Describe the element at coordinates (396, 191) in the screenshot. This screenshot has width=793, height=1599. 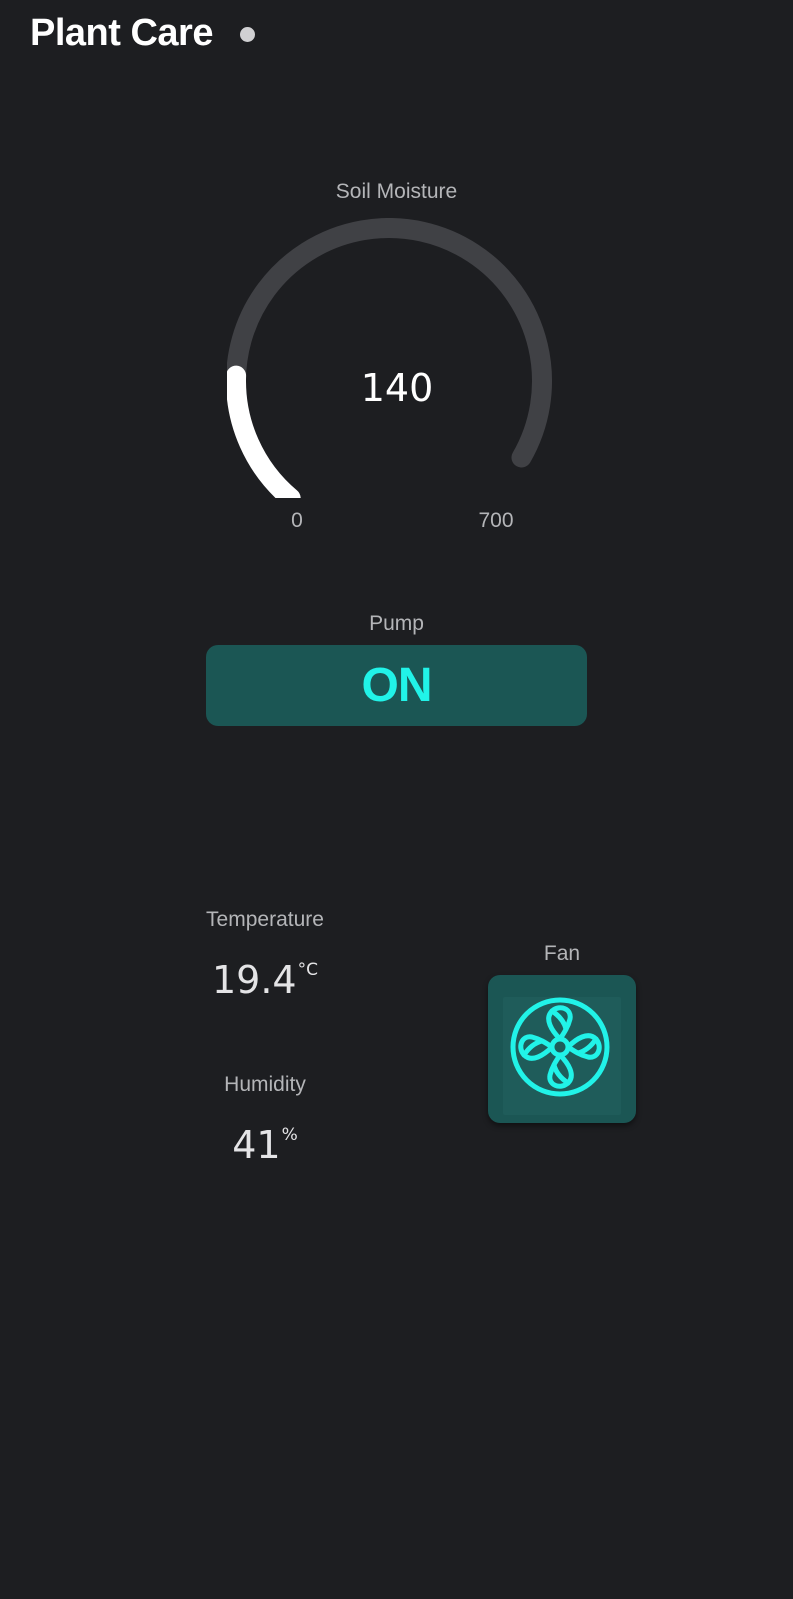
I see `soil-moisture-label: Soil Moisture` at that location.